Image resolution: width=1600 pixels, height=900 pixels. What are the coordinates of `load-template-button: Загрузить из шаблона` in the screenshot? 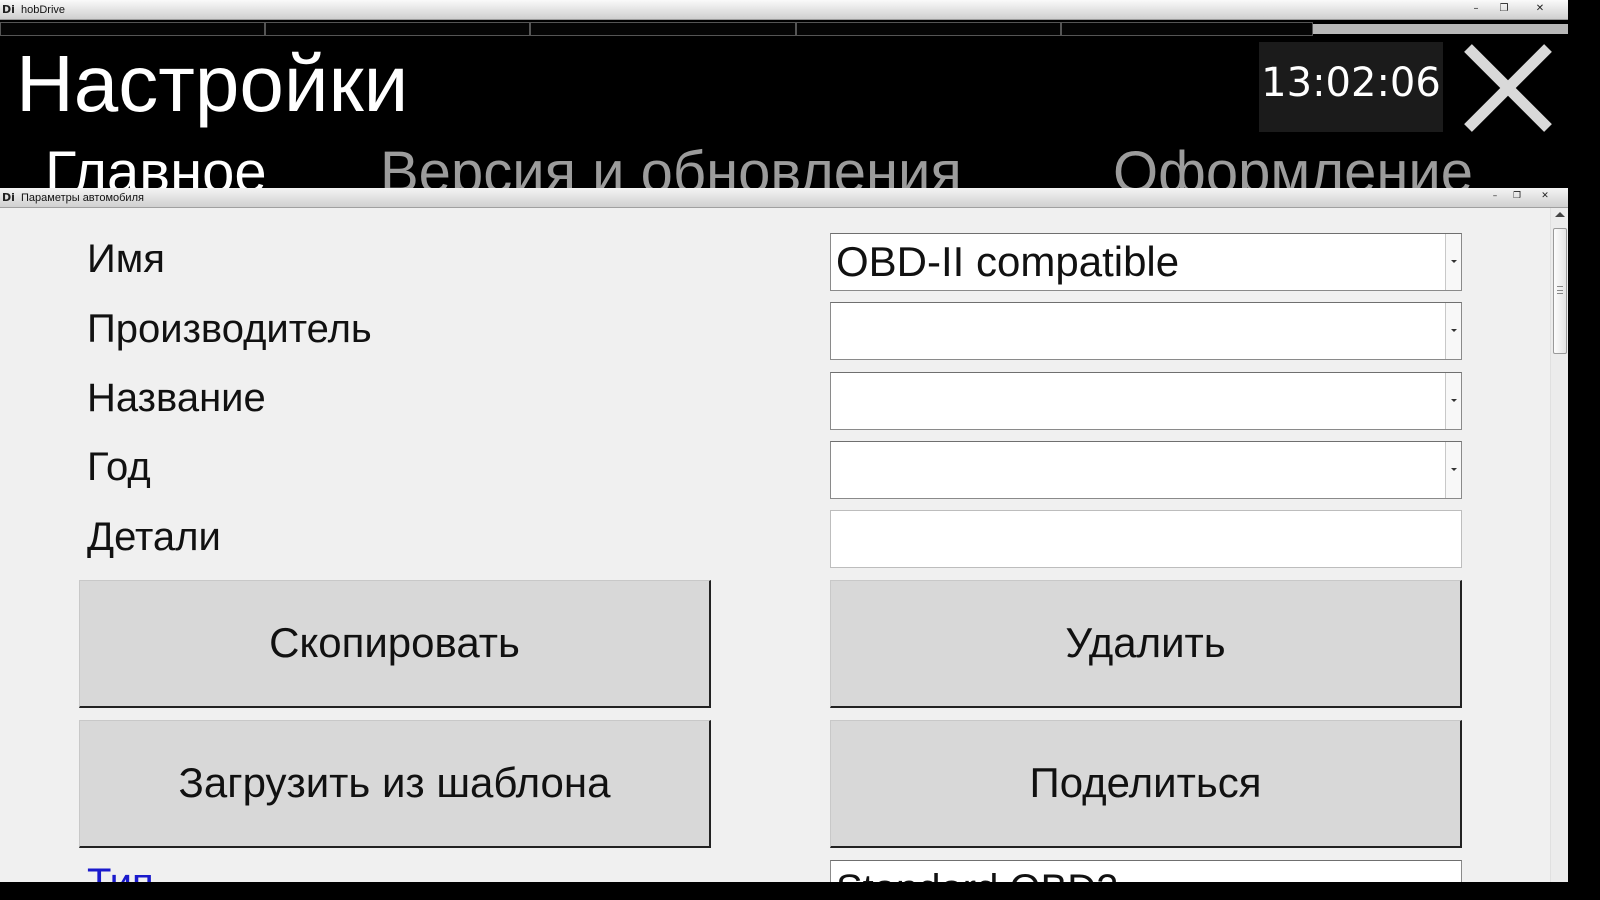 It's located at (395, 784).